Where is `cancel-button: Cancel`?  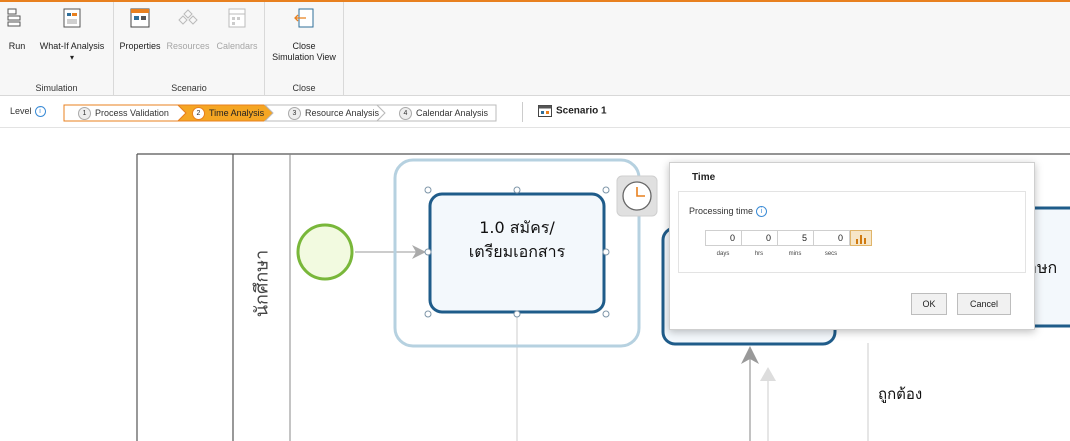
cancel-button: Cancel is located at coordinates (984, 304).